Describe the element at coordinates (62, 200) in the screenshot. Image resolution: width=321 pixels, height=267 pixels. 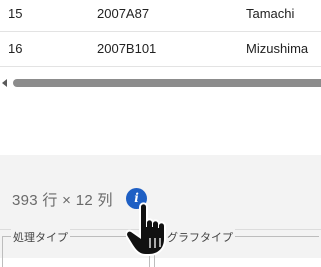
I see `row-count-label: 393 行 × 12 列` at that location.